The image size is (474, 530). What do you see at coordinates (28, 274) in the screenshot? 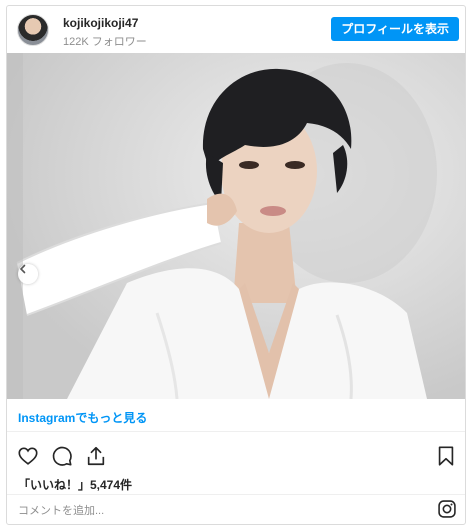
I see `carousel-previous-button` at bounding box center [28, 274].